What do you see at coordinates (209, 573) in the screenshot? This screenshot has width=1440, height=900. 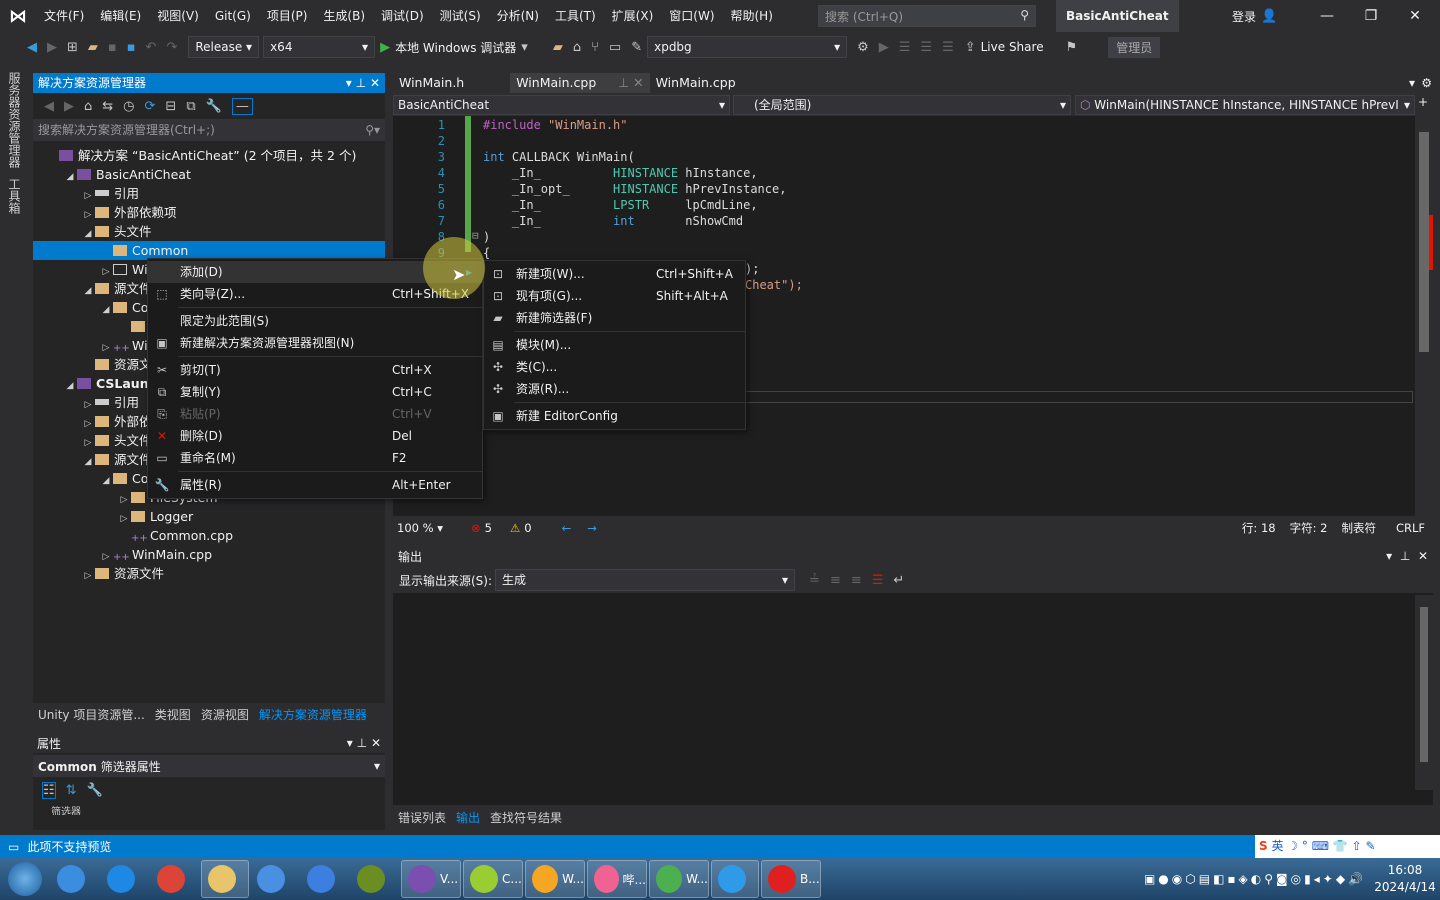 I see `tree-item: ▷ 资源文件` at bounding box center [209, 573].